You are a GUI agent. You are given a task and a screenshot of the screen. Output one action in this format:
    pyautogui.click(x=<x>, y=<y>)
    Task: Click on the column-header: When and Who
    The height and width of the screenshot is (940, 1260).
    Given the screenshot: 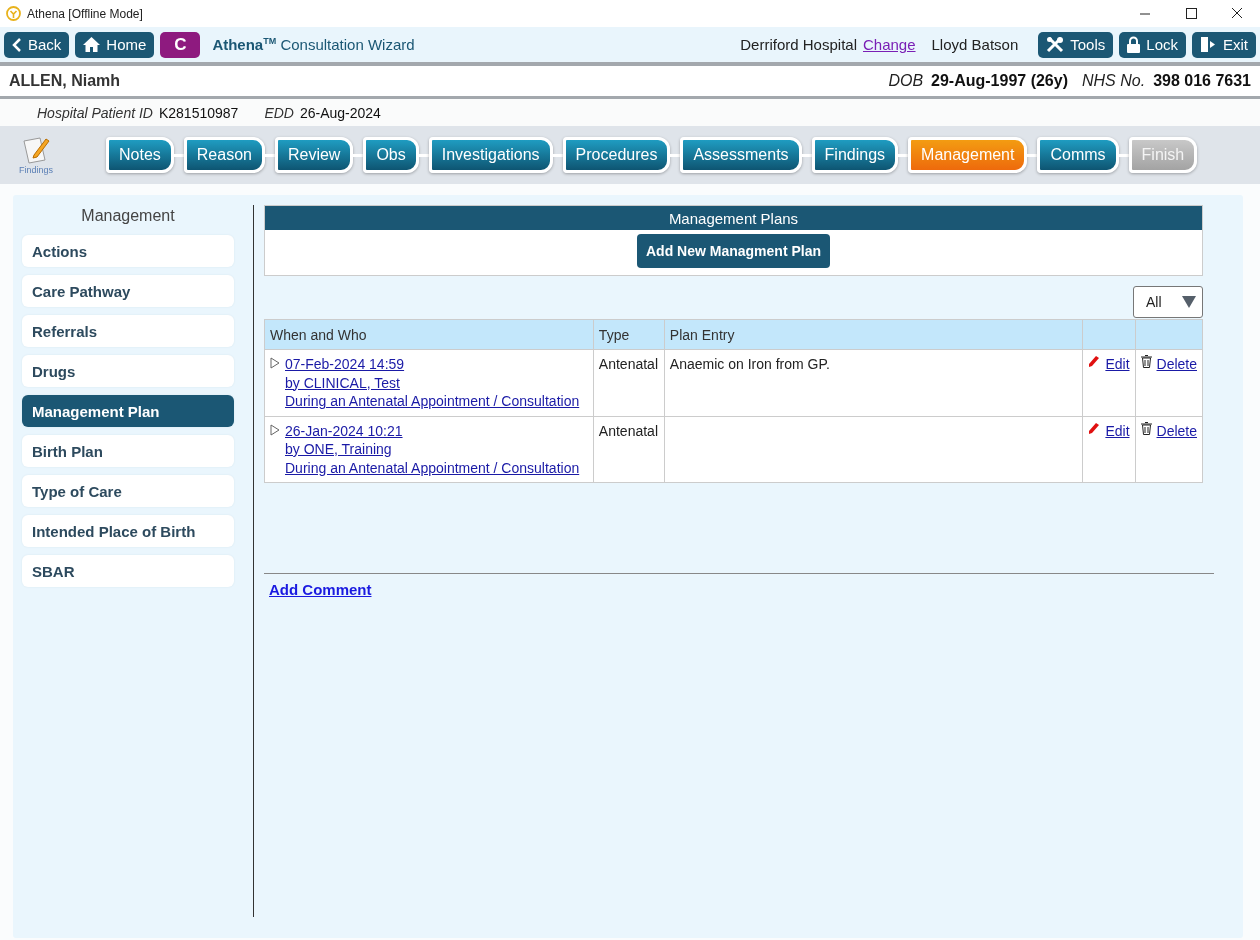 What is the action you would take?
    pyautogui.click(x=429, y=334)
    